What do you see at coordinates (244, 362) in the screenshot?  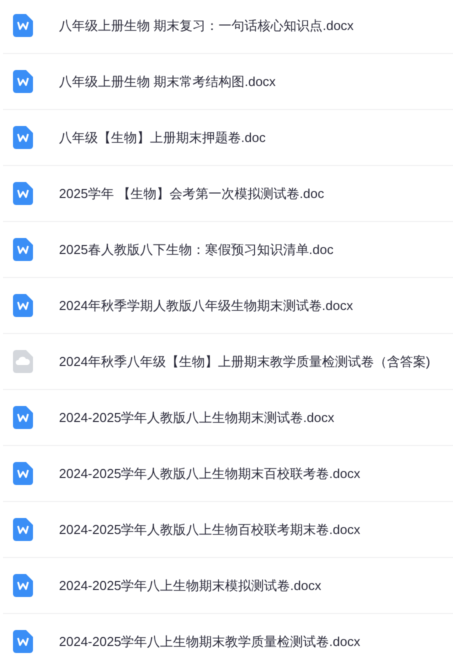 I see `file-name: 2024年秋季八年级【生物】上册期末教学质量检测试卷（含答案)` at bounding box center [244, 362].